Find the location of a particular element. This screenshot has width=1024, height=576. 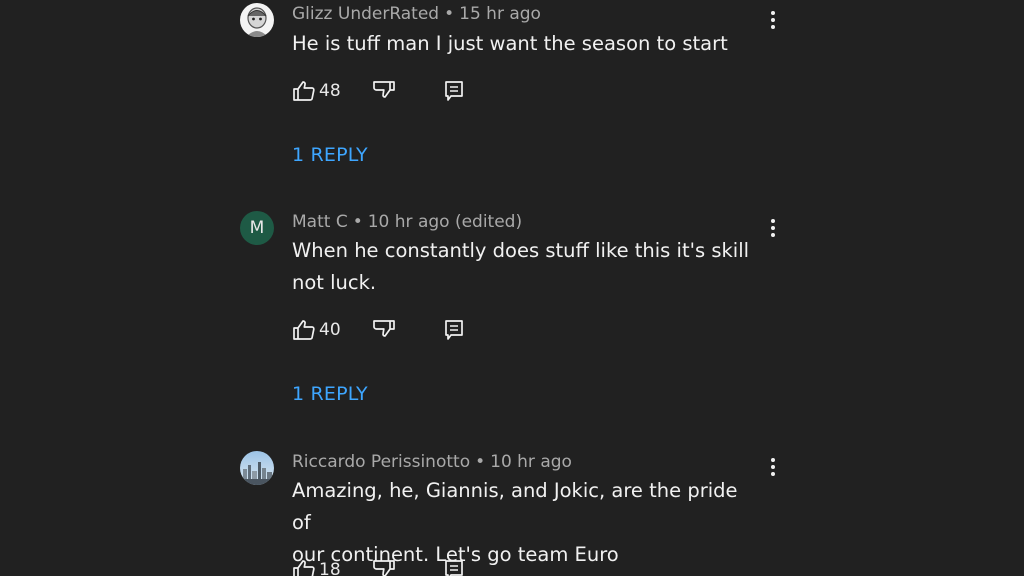

like-count: 48 is located at coordinates (330, 91).